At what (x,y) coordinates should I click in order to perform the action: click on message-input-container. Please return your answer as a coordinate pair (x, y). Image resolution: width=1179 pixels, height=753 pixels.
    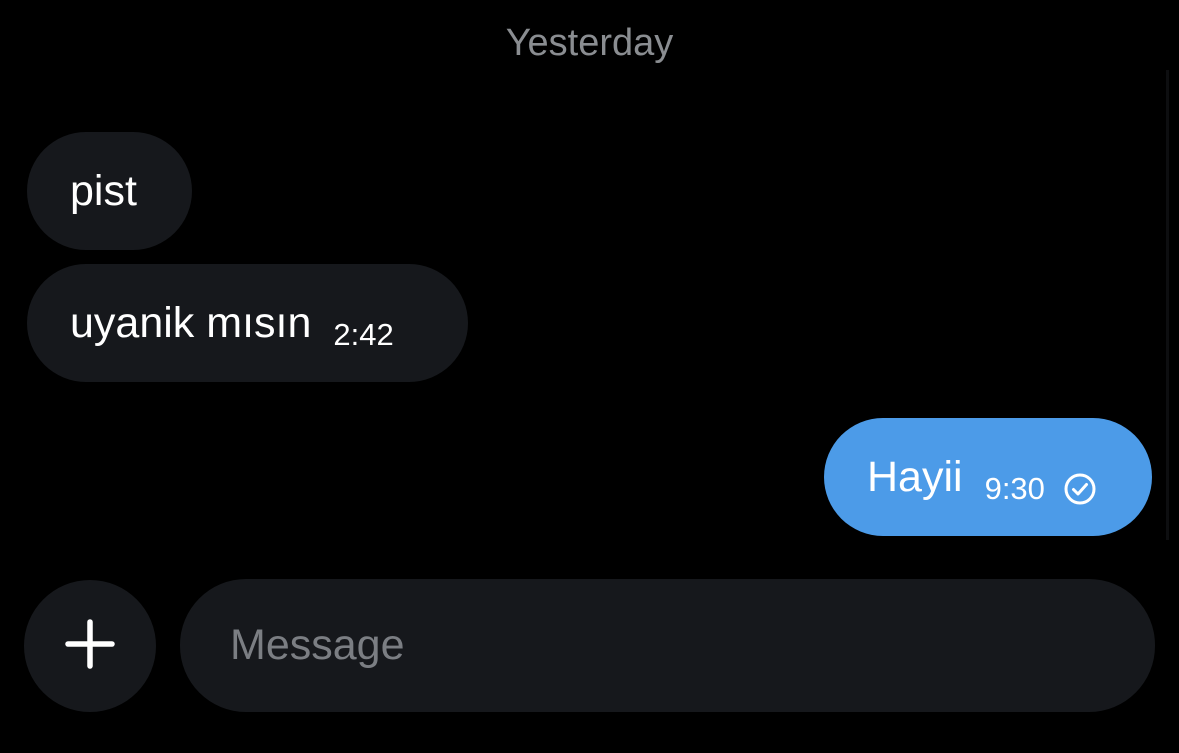
    Looking at the image, I should click on (667, 645).